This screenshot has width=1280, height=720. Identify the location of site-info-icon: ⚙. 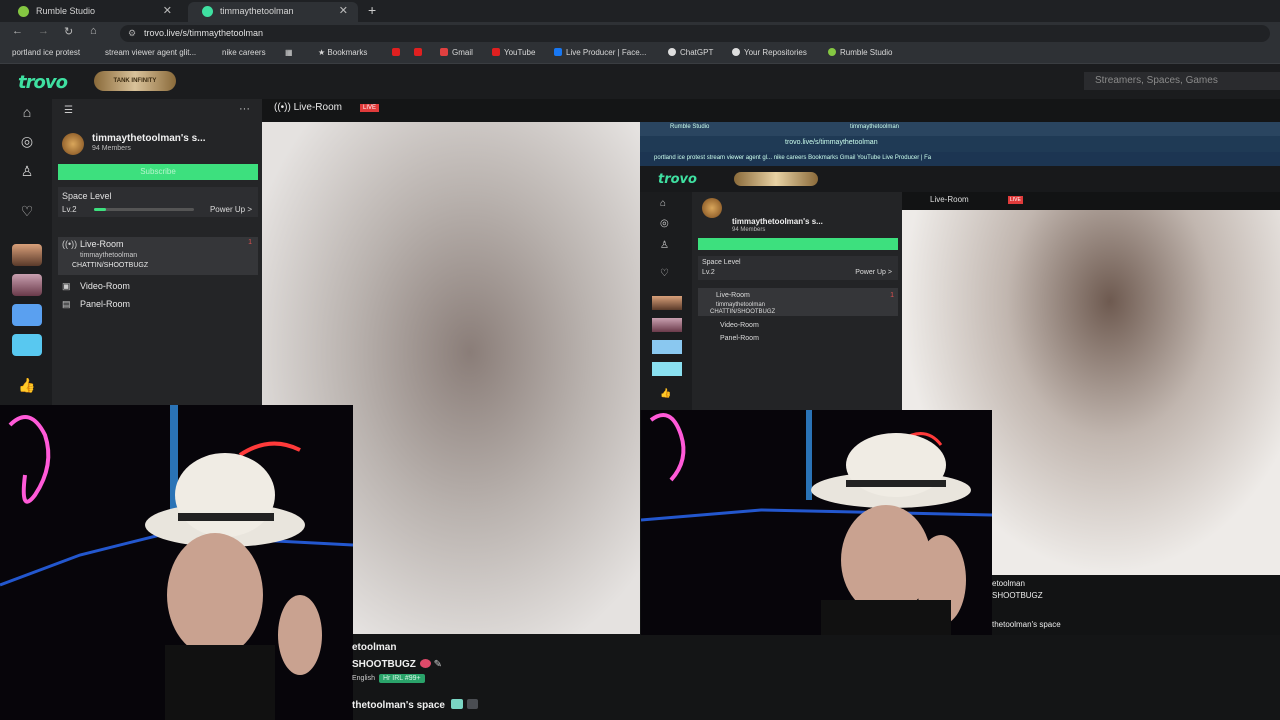
(132, 33).